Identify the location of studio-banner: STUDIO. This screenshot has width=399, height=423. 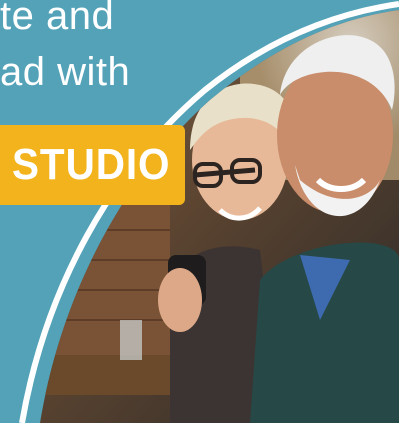
(92, 165).